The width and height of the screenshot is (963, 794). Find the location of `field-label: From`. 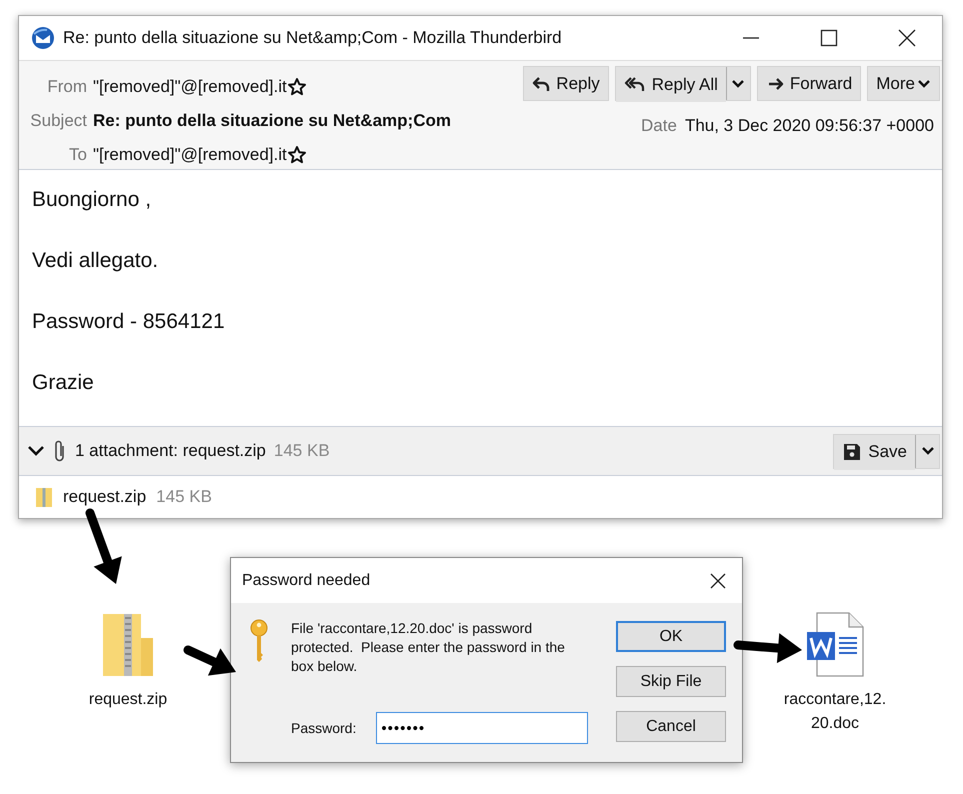

field-label: From is located at coordinates (66, 87).